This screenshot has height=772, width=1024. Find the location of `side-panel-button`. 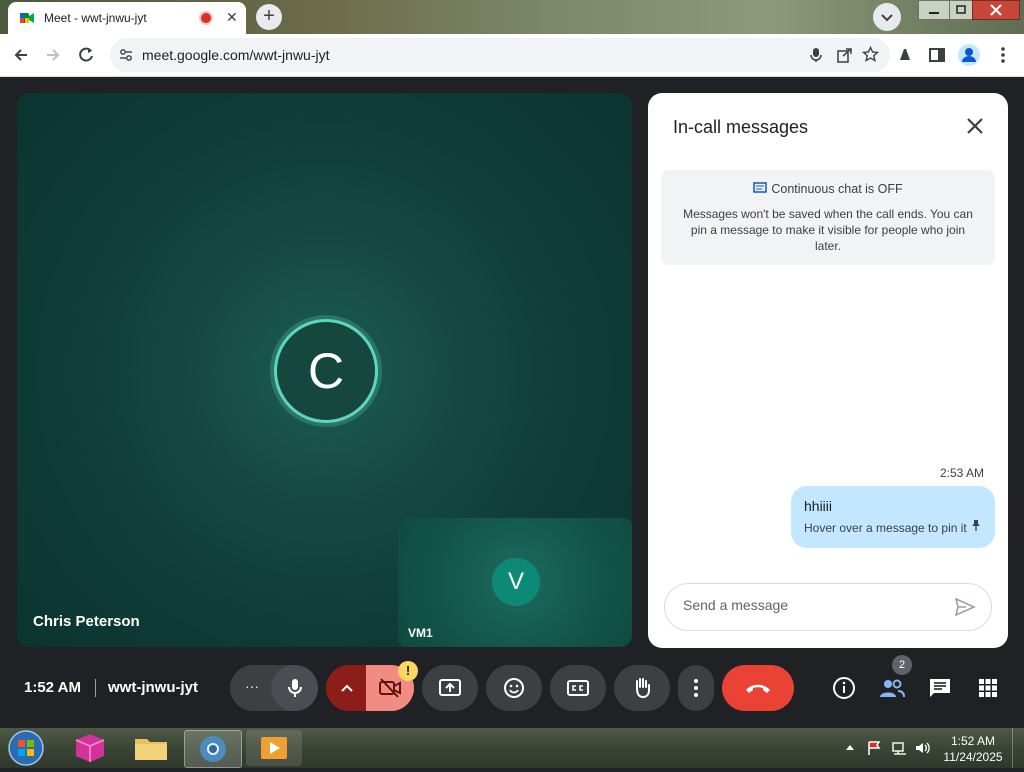

side-panel-button is located at coordinates (937, 55).